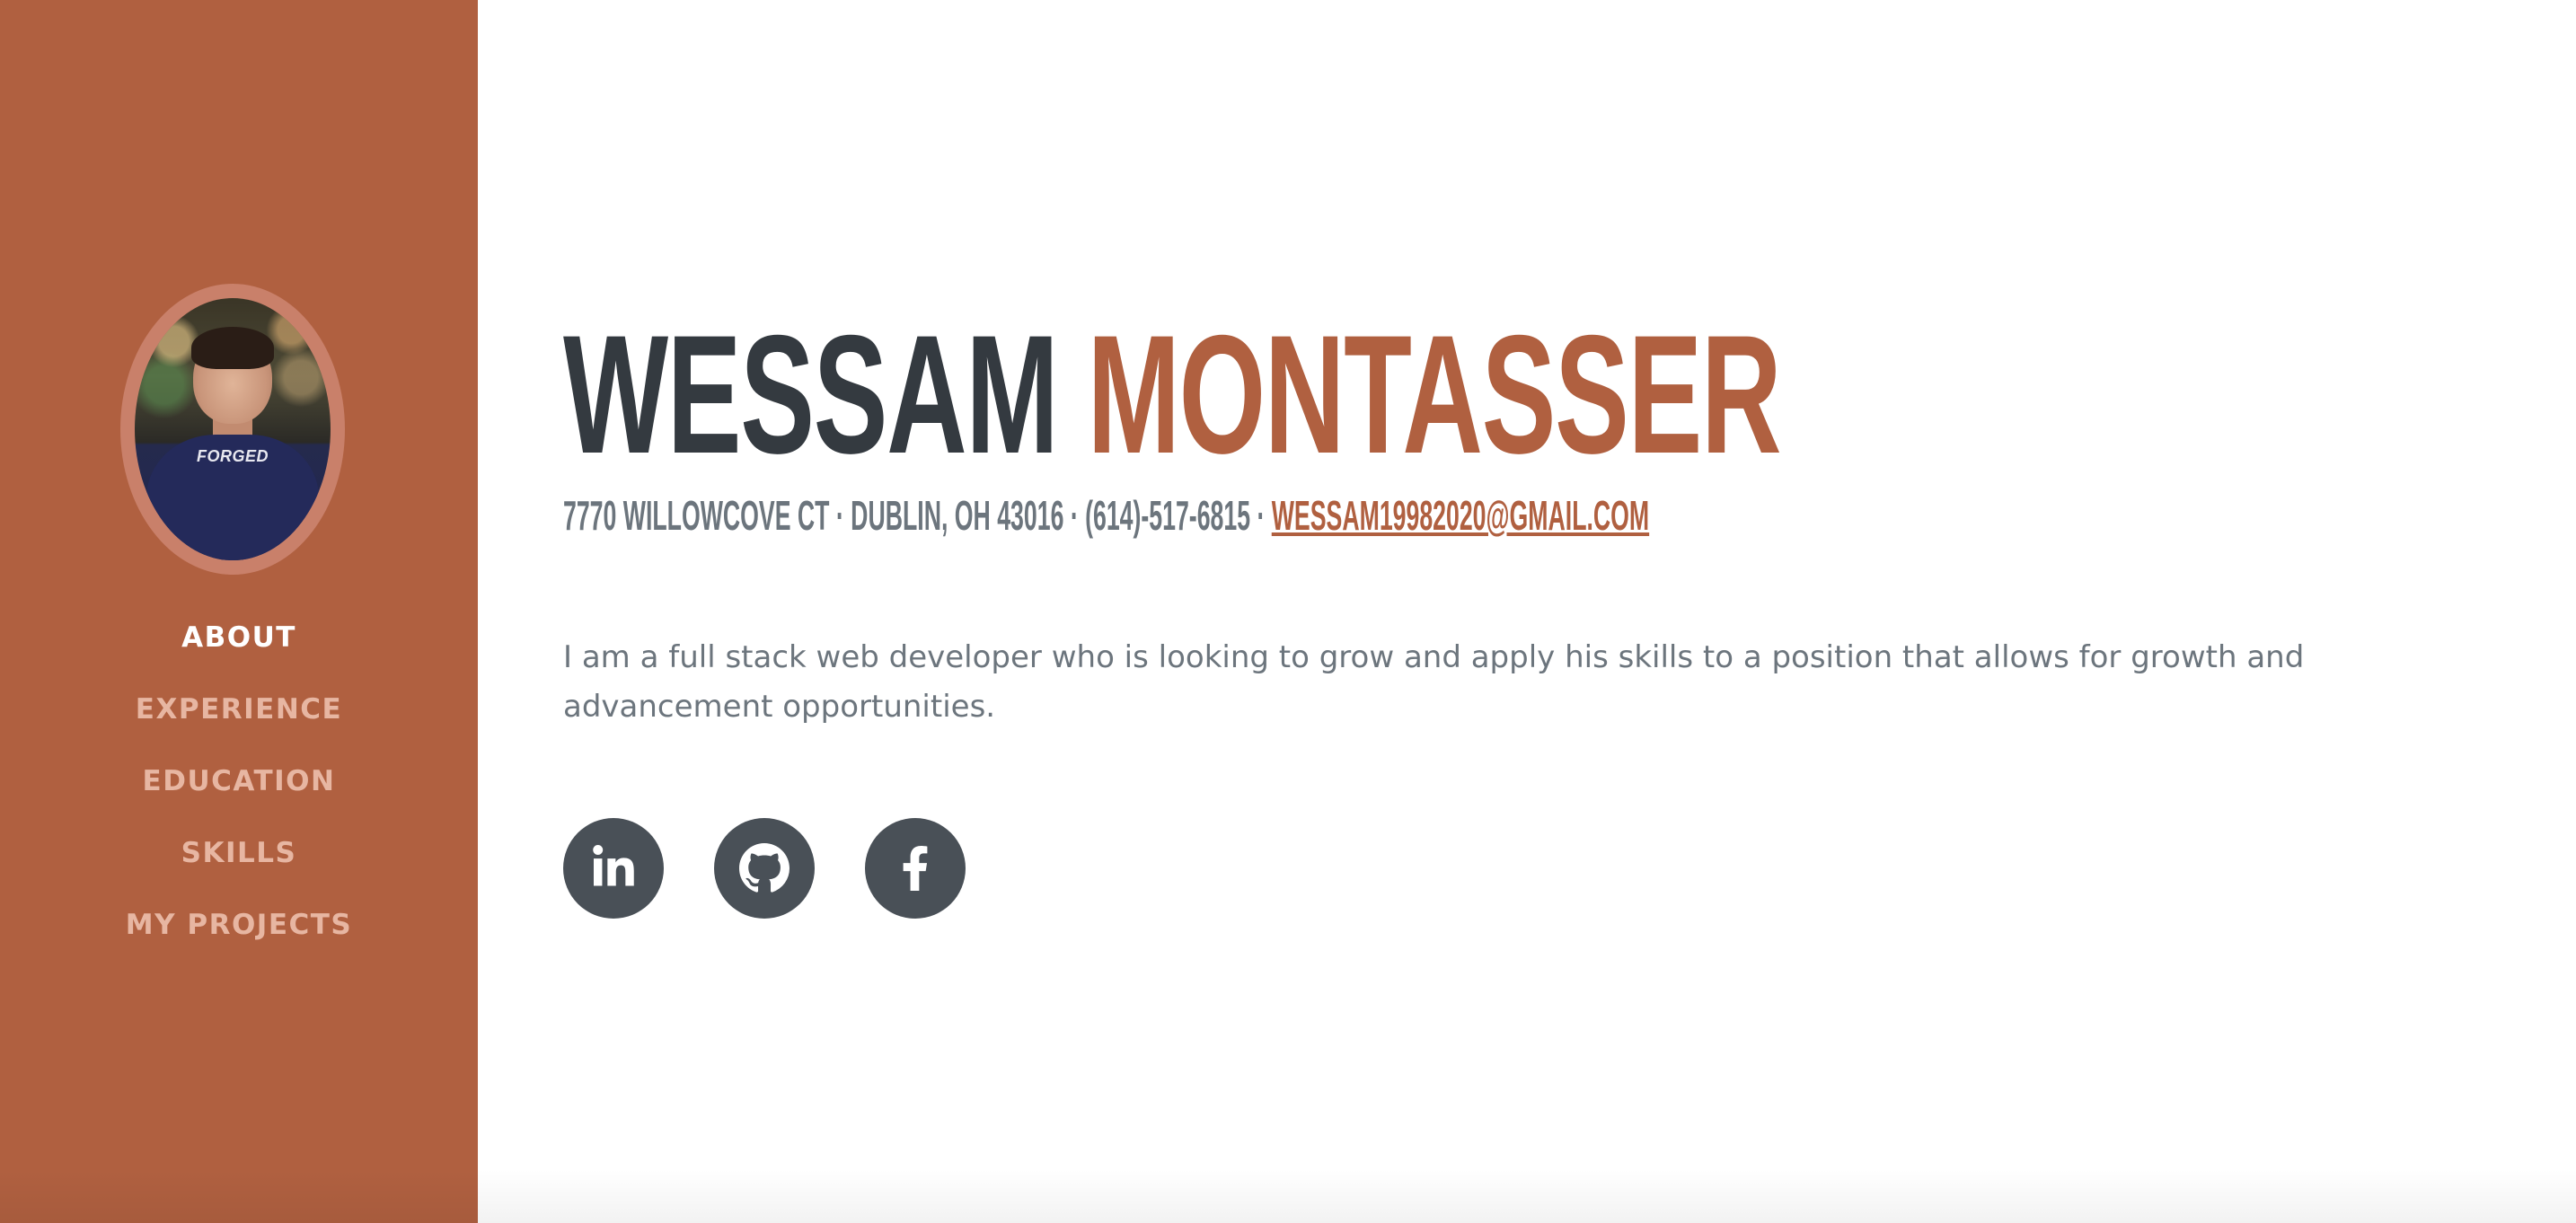 Image resolution: width=2576 pixels, height=1223 pixels. I want to click on linkedin-icon, so click(613, 865).